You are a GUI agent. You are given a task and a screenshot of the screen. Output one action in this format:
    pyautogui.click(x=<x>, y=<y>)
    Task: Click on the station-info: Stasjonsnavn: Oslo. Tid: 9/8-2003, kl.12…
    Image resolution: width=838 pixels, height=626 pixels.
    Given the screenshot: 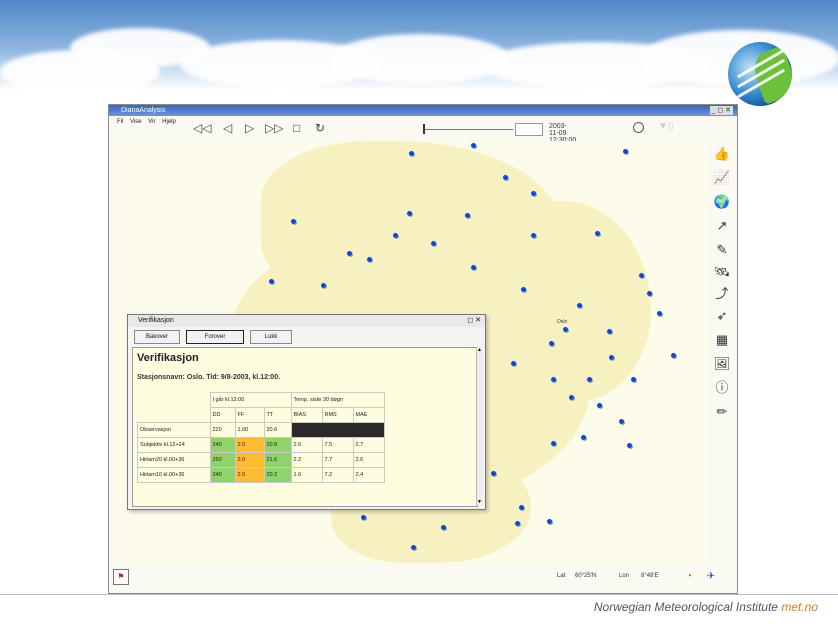 What is the action you would take?
    pyautogui.click(x=209, y=377)
    